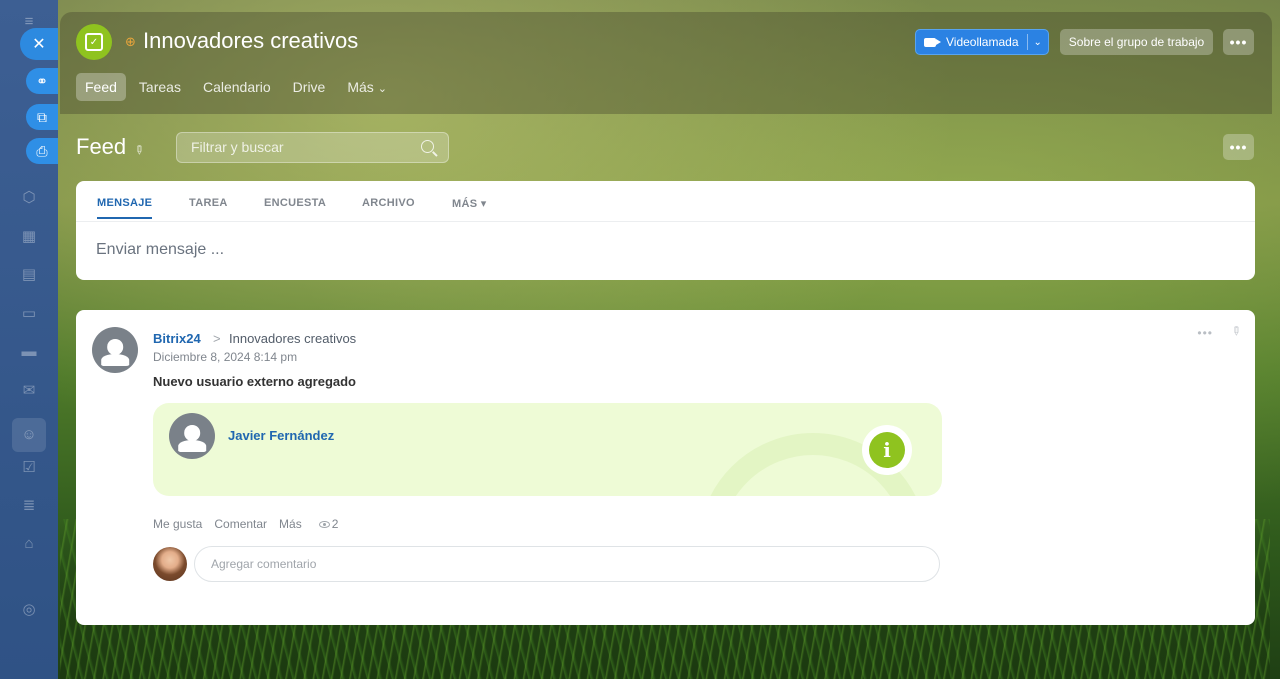 This screenshot has height=679, width=1280. Describe the element at coordinates (29, 544) in the screenshot. I see `robot-icon: ⌂` at that location.